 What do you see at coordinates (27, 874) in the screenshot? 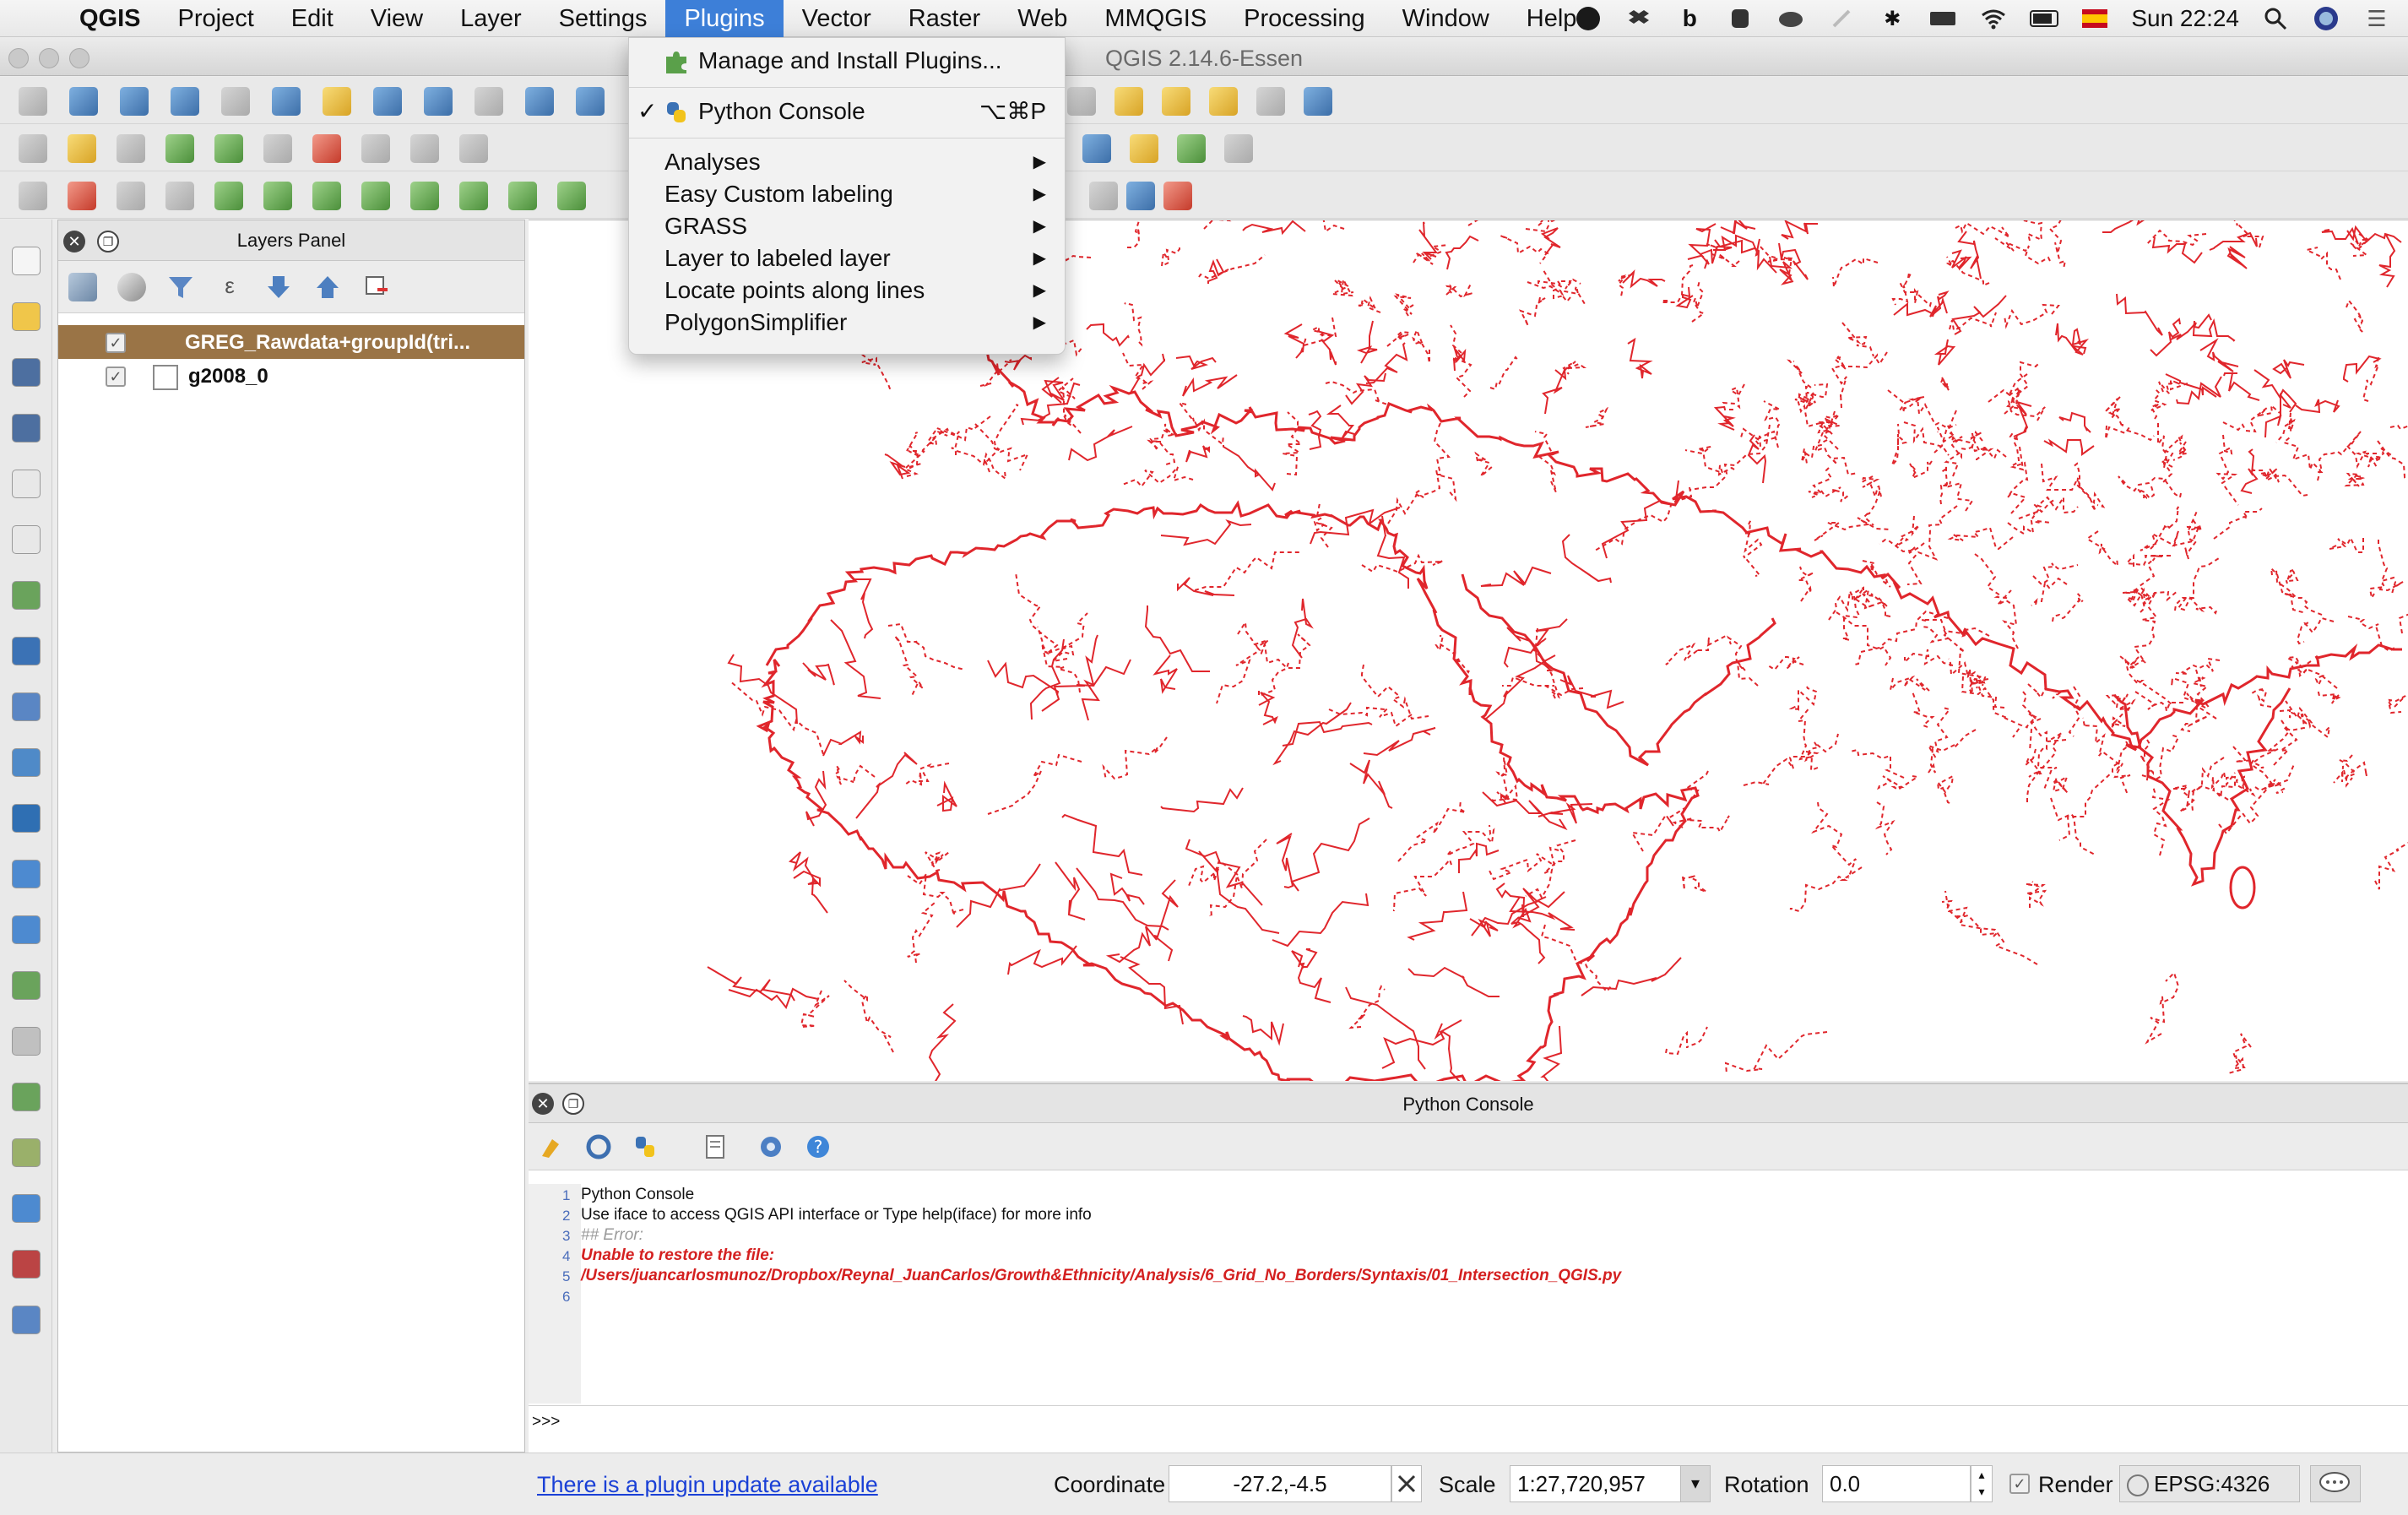
I see `add-wms-layer-icon` at bounding box center [27, 874].